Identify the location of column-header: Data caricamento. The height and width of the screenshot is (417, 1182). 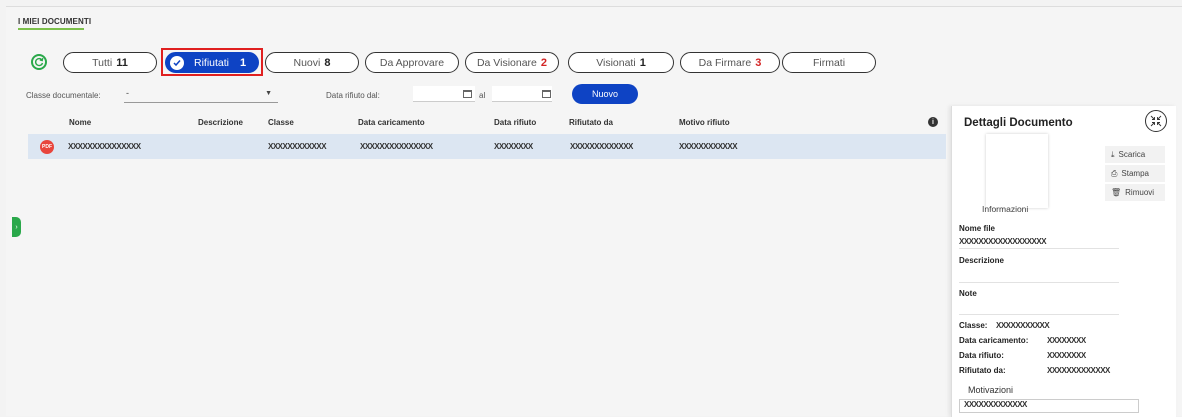
(391, 122).